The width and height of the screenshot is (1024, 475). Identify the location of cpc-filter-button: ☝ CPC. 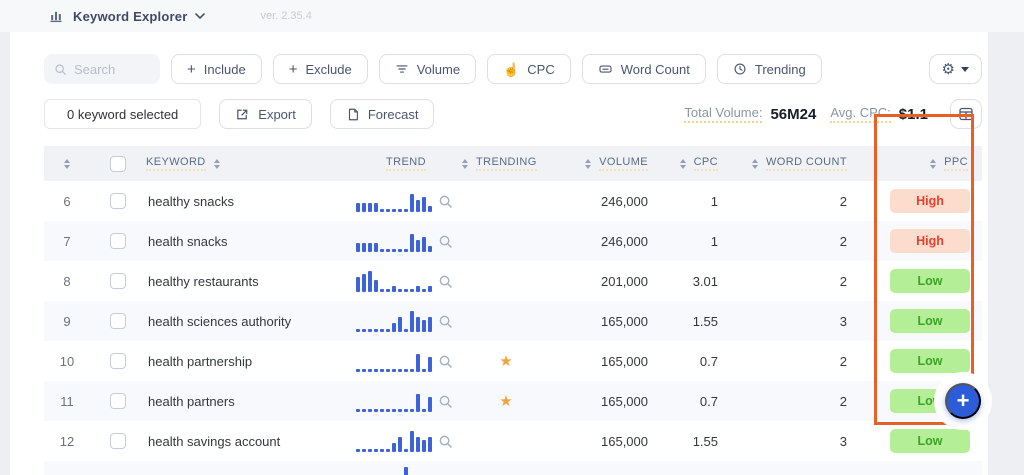
(529, 69).